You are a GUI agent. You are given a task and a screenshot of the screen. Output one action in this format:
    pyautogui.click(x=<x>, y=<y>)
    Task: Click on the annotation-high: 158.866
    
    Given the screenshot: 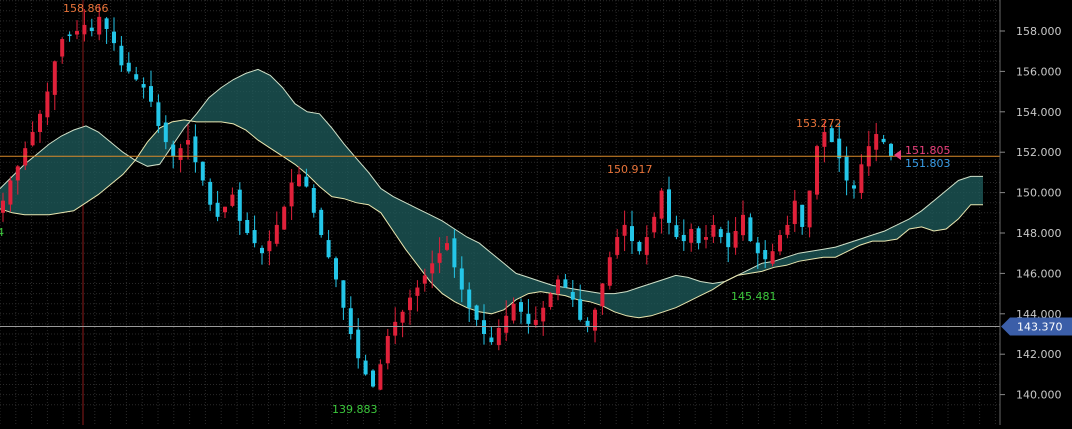 What is the action you would take?
    pyautogui.click(x=86, y=8)
    